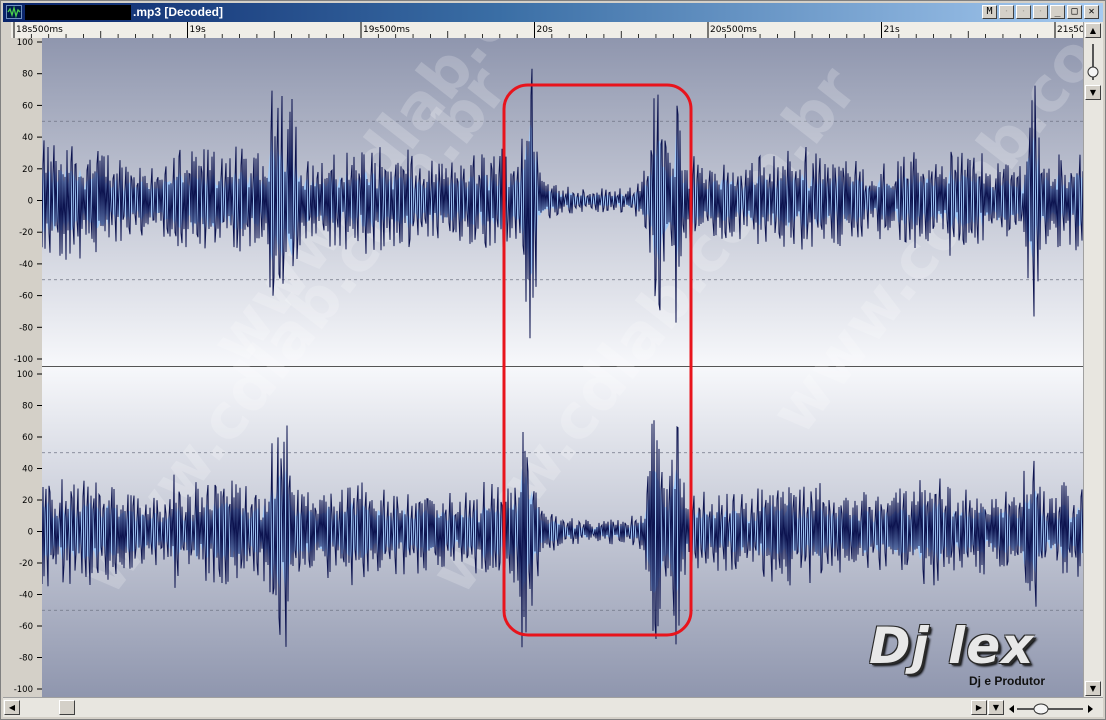 Image resolution: width=1106 pixels, height=720 pixels. What do you see at coordinates (553, 707) in the screenshot?
I see `horizontal-scrollbar: ◀ ▶ ▼` at bounding box center [553, 707].